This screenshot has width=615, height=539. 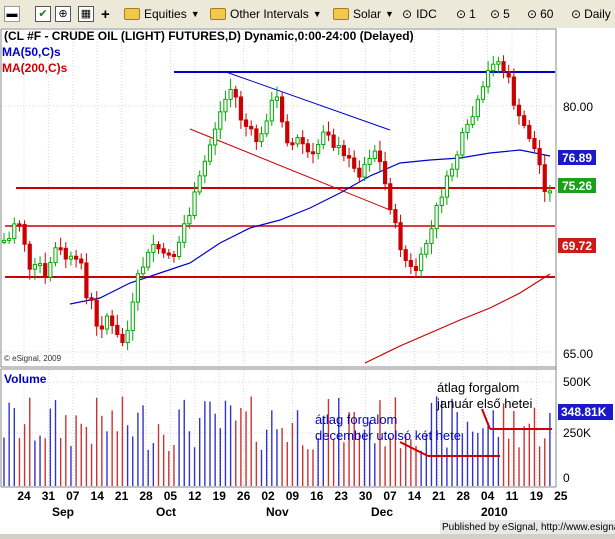 I want to click on date-tick-label: 31, so click(x=49, y=496).